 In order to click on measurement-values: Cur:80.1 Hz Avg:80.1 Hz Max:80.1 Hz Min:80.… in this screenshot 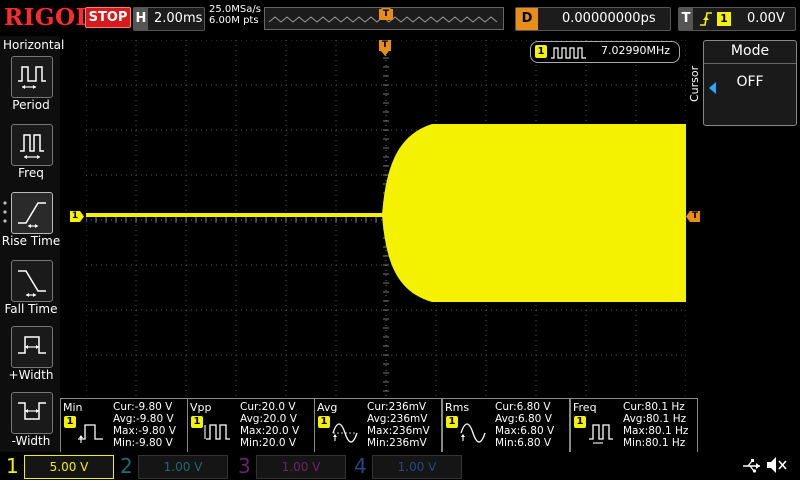, I will do `click(655, 425)`.